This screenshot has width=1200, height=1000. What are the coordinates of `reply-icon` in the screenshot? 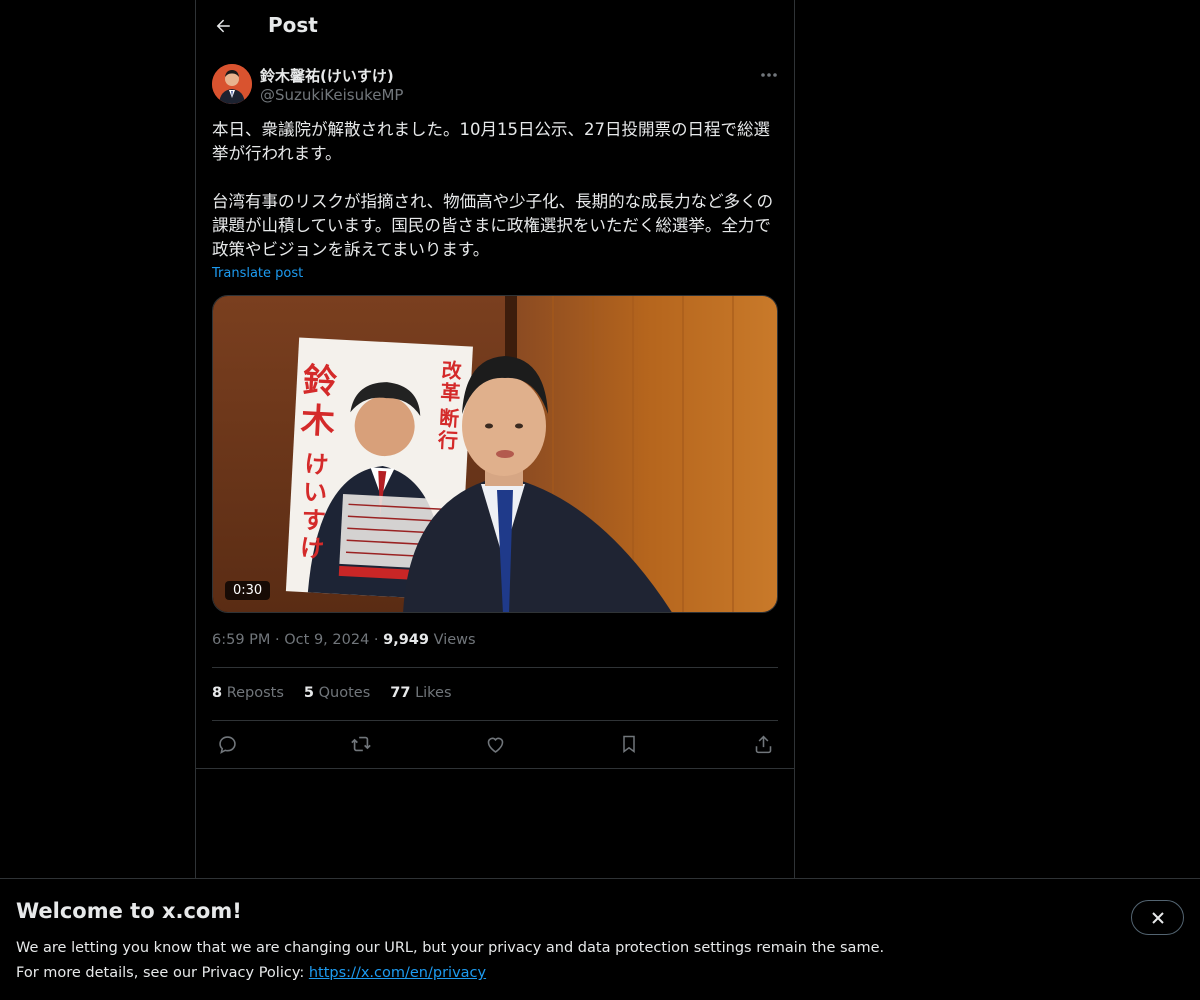 It's located at (227, 744).